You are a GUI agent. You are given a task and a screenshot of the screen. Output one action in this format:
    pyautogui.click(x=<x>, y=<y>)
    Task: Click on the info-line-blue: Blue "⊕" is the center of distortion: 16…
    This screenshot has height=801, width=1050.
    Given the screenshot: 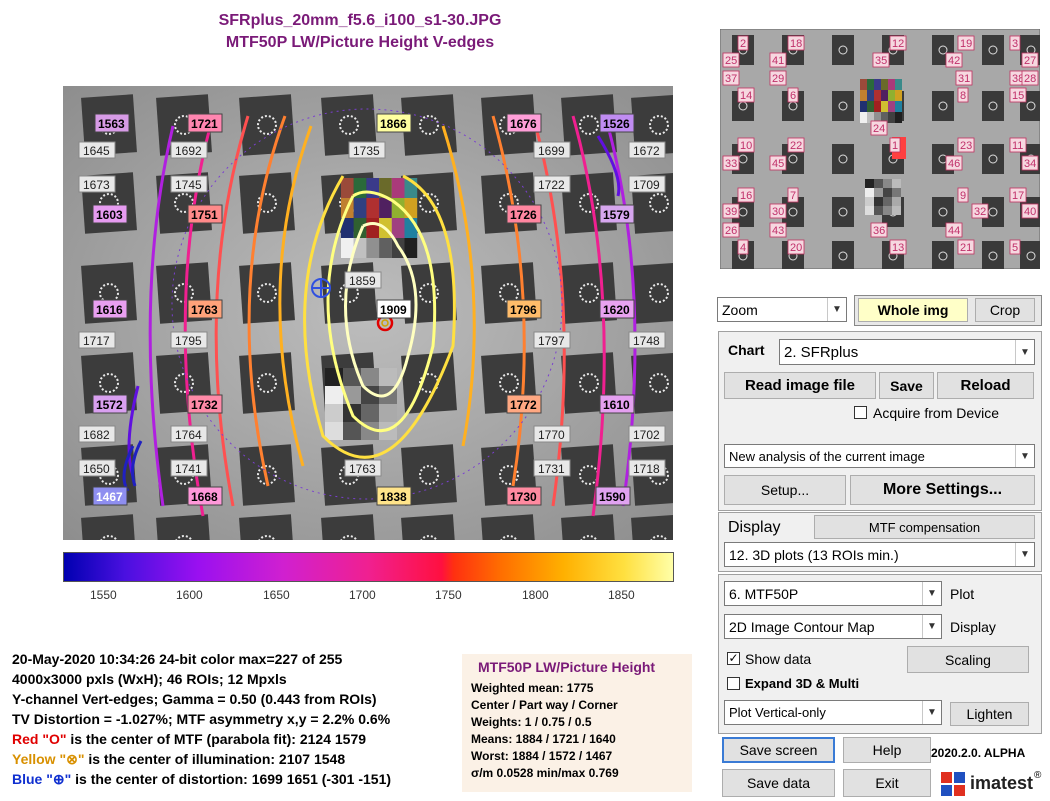 What is the action you would take?
    pyautogui.click(x=201, y=779)
    